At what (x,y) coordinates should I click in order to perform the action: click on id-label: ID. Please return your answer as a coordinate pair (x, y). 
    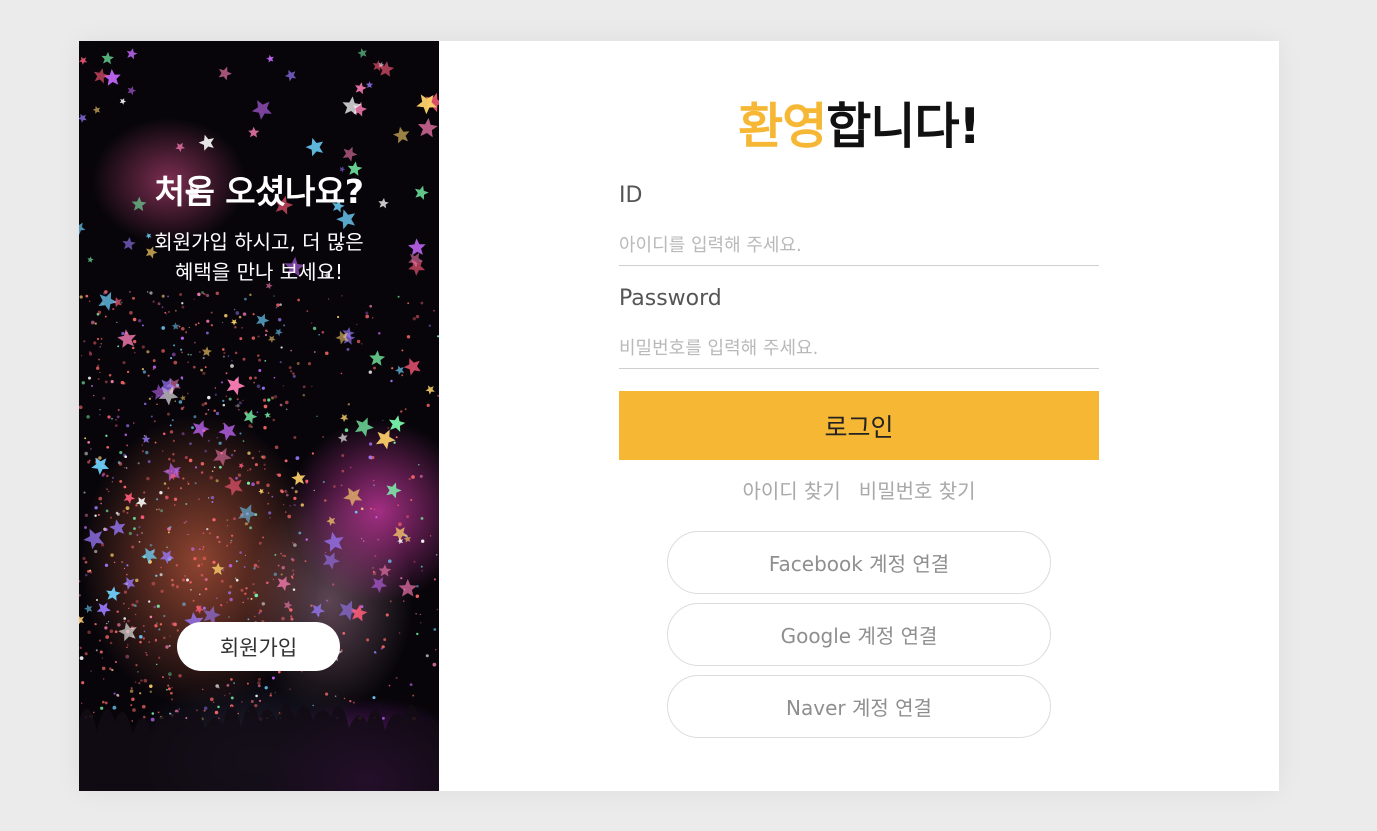
    Looking at the image, I should click on (631, 195).